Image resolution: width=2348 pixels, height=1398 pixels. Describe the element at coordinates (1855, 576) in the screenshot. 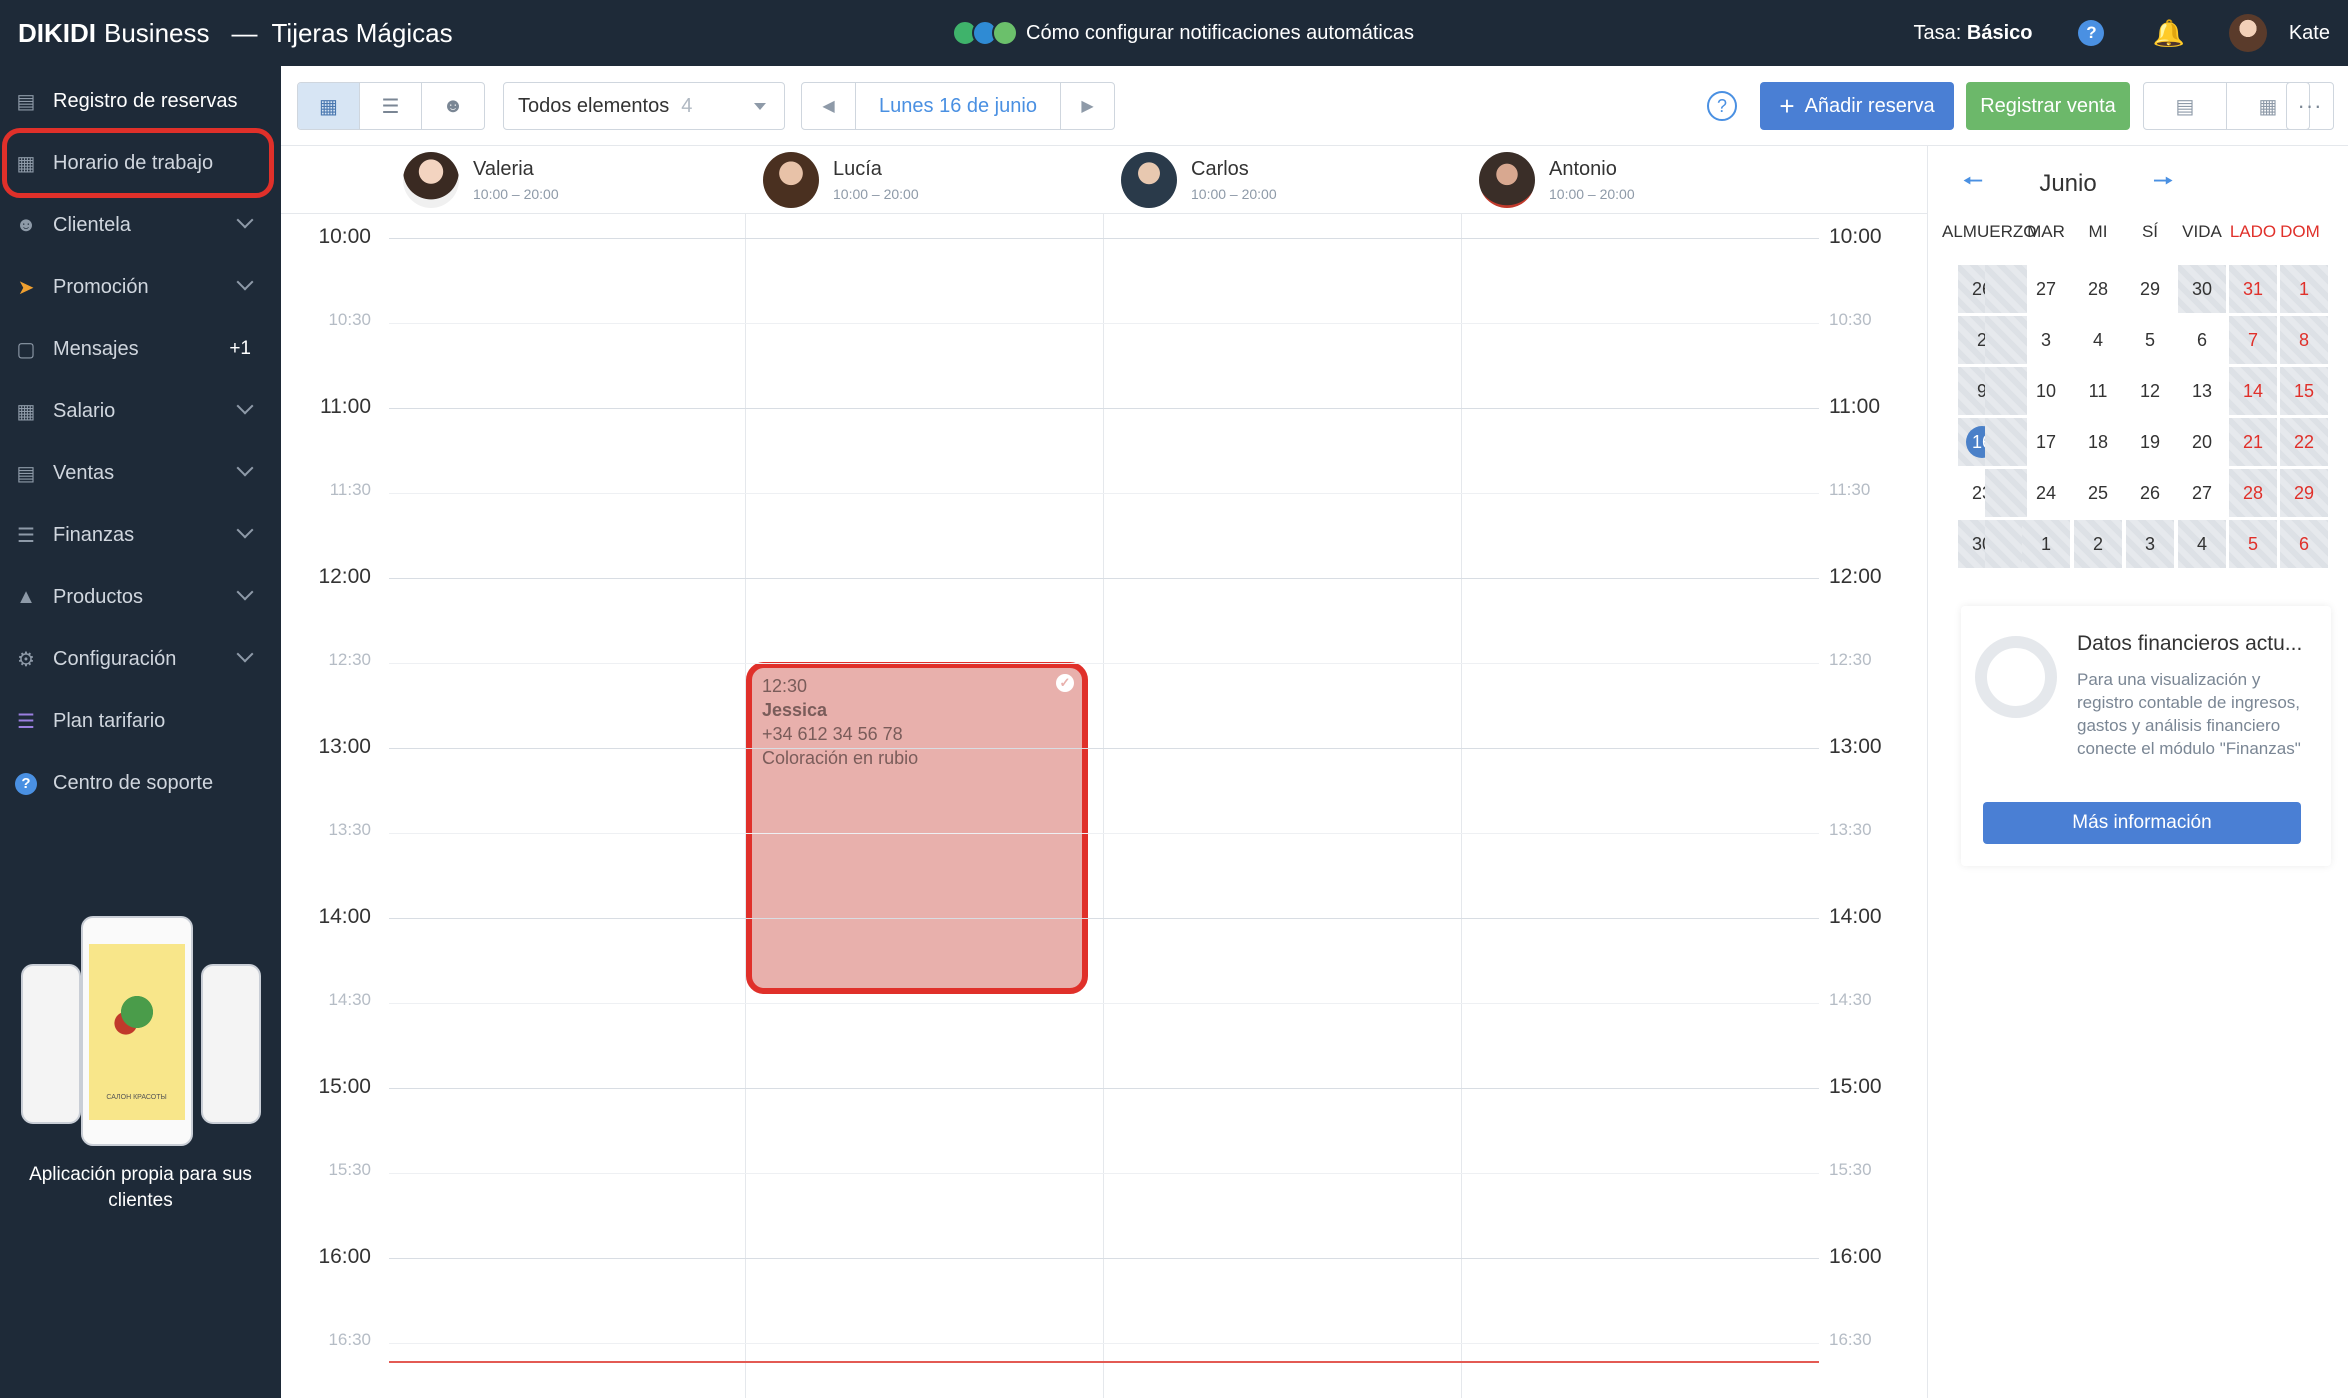

I see `time-label-right: 12:00` at that location.